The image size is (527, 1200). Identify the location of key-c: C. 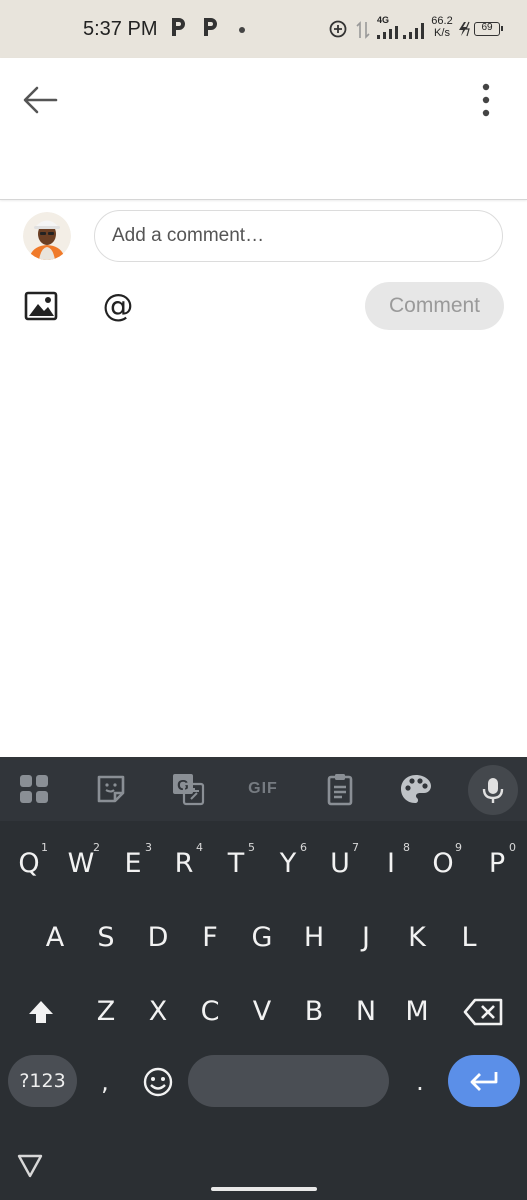
(210, 1012).